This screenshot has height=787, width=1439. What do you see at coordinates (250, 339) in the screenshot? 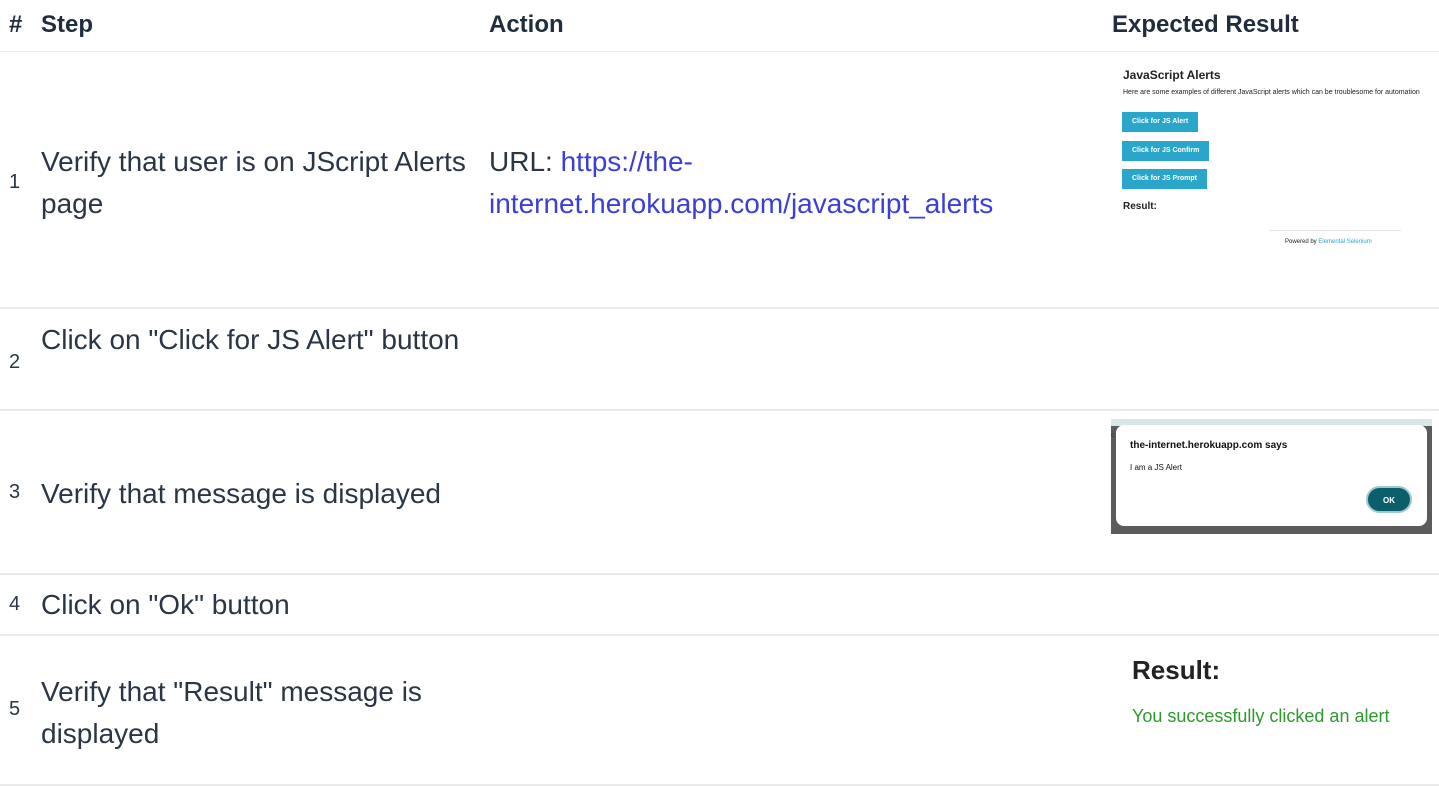
I see `step-text: Click on "Click for JS Alert" button` at bounding box center [250, 339].